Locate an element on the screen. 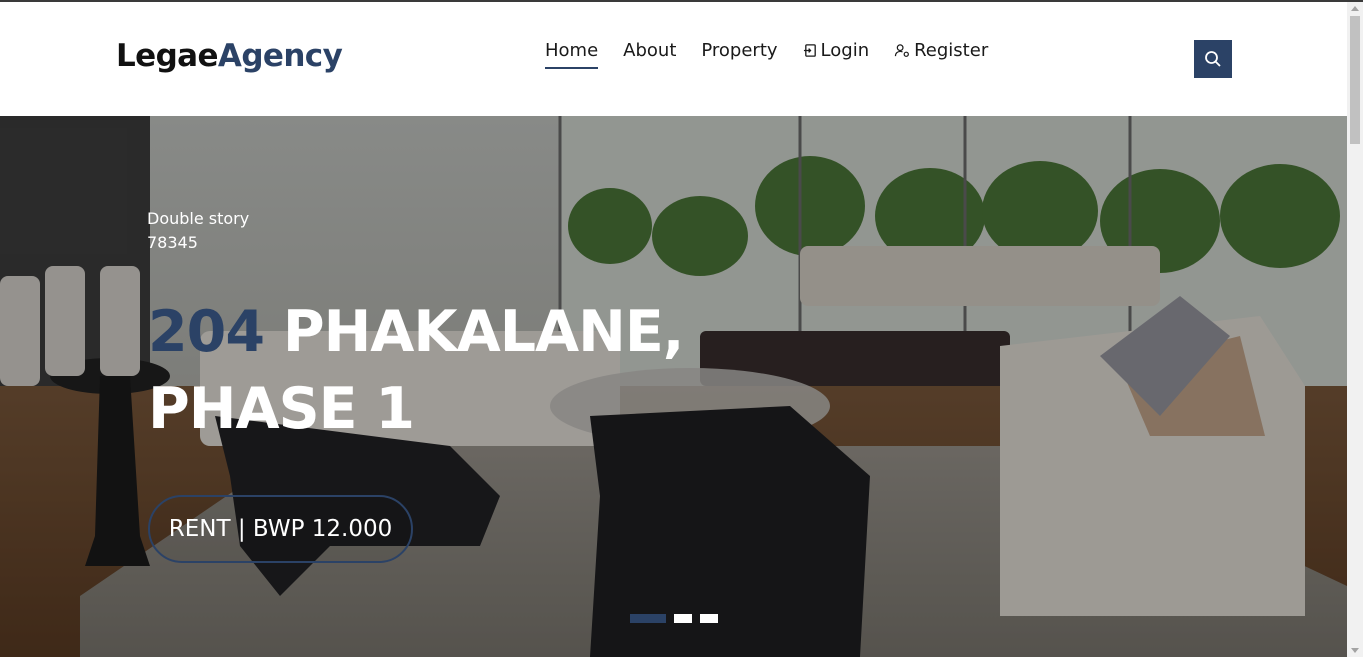 The height and width of the screenshot is (657, 1363). scroll-down-arrow-icon is located at coordinates (1355, 650).